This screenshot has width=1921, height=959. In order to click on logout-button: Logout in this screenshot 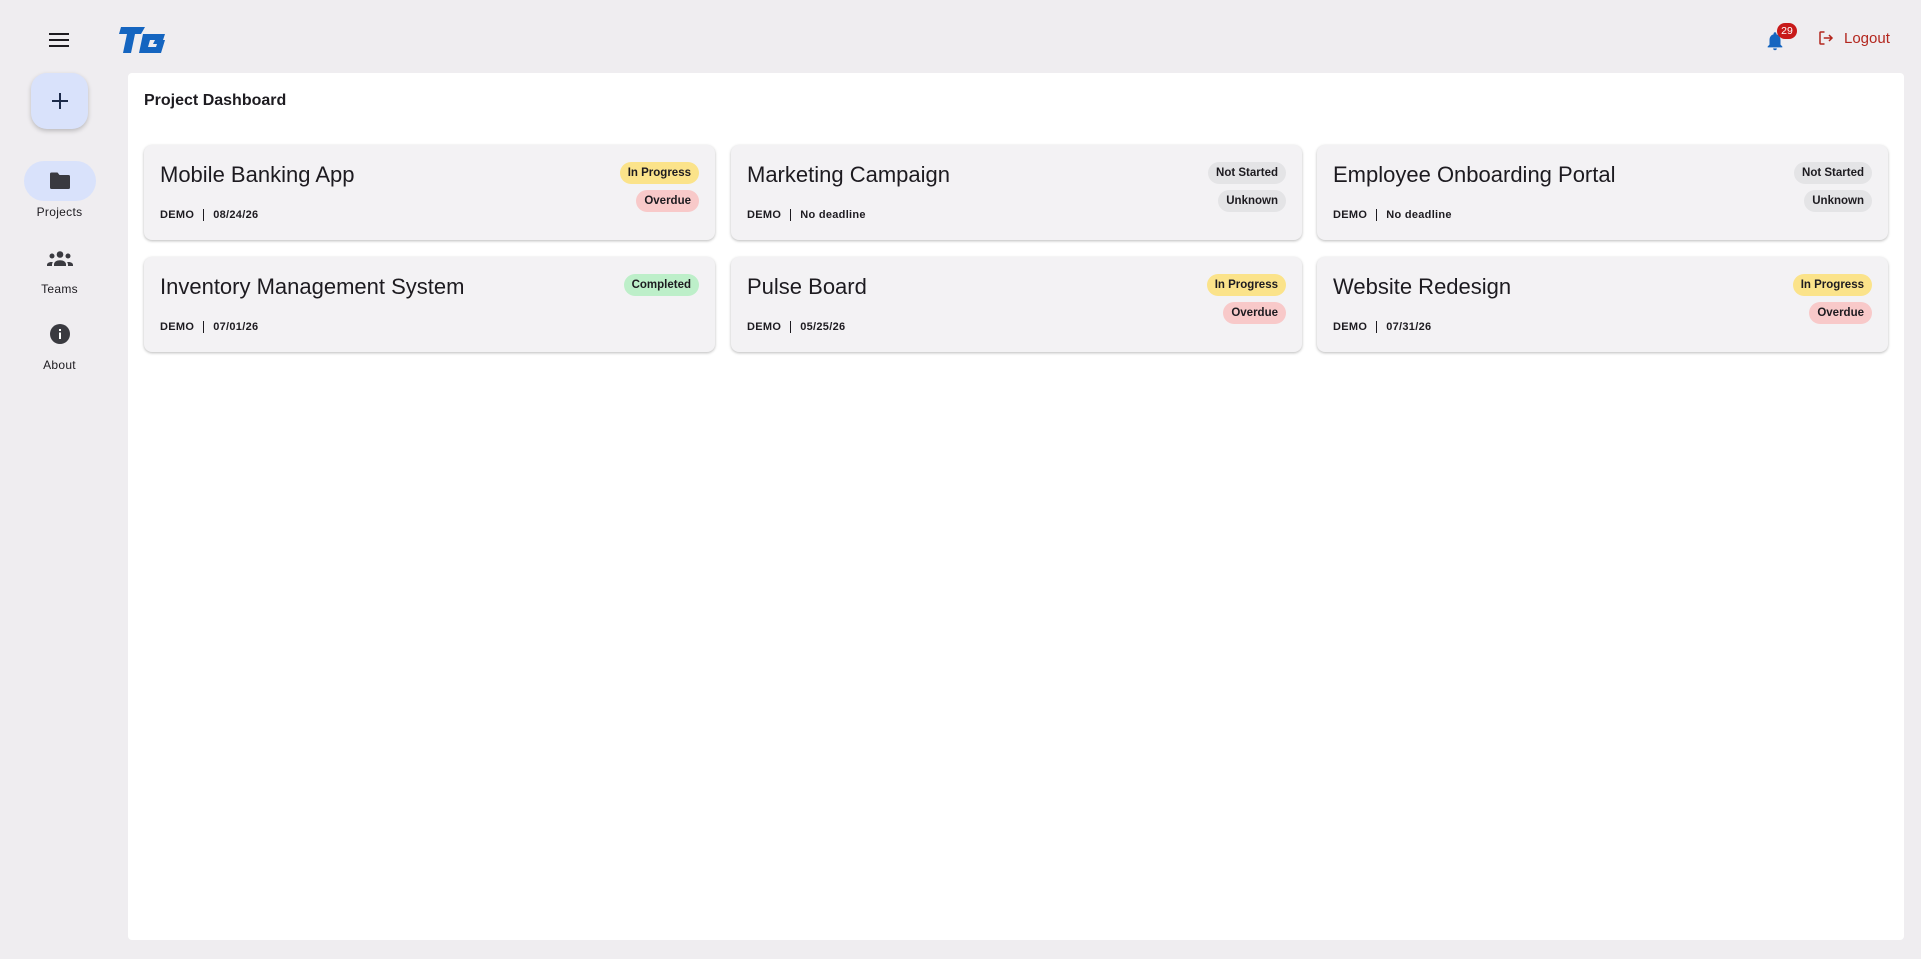, I will do `click(1853, 38)`.